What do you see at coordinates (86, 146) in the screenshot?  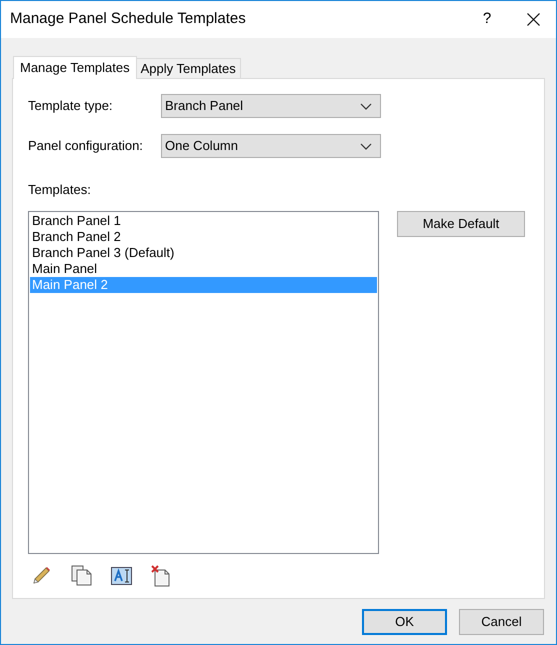 I see `field-label: Panel configuration:` at bounding box center [86, 146].